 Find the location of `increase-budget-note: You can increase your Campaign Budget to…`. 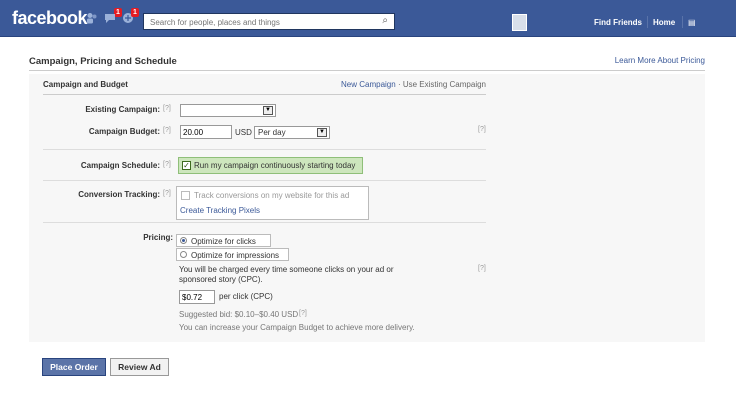

increase-budget-note: You can increase your Campaign Budget to… is located at coordinates (297, 327).